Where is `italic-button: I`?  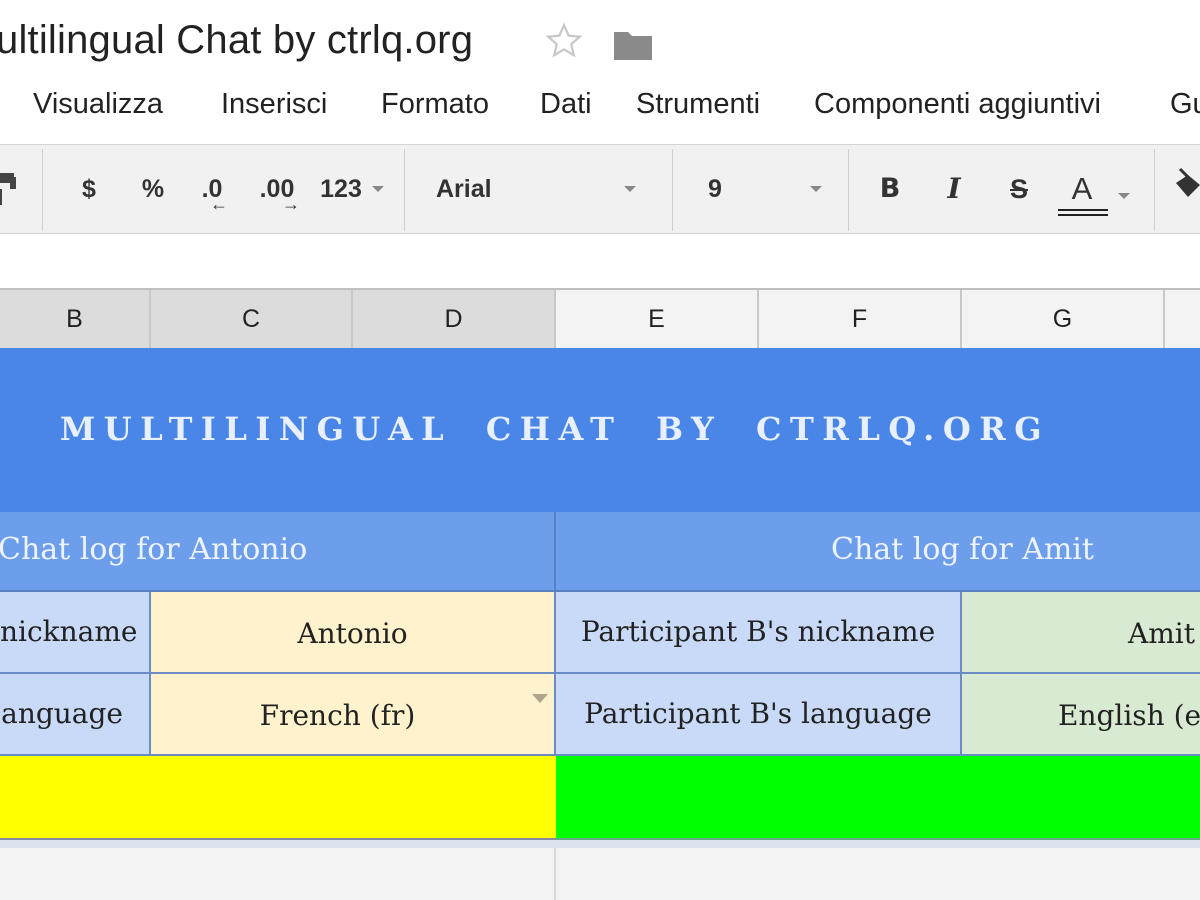 italic-button: I is located at coordinates (954, 189).